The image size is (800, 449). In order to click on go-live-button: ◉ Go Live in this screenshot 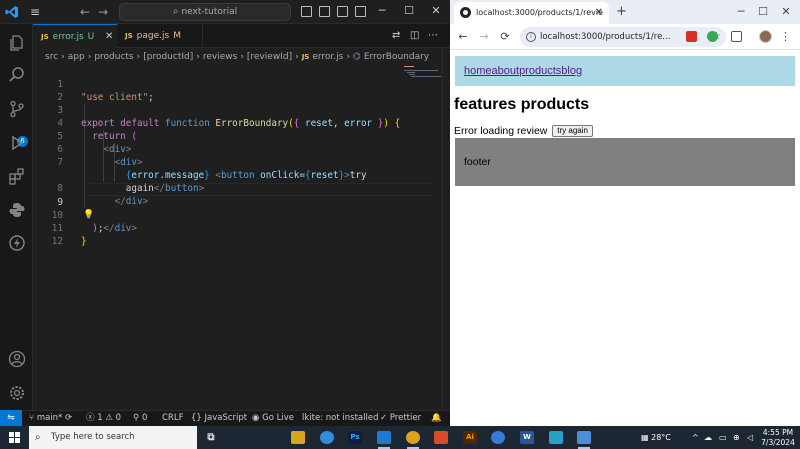, I will do `click(273, 418)`.